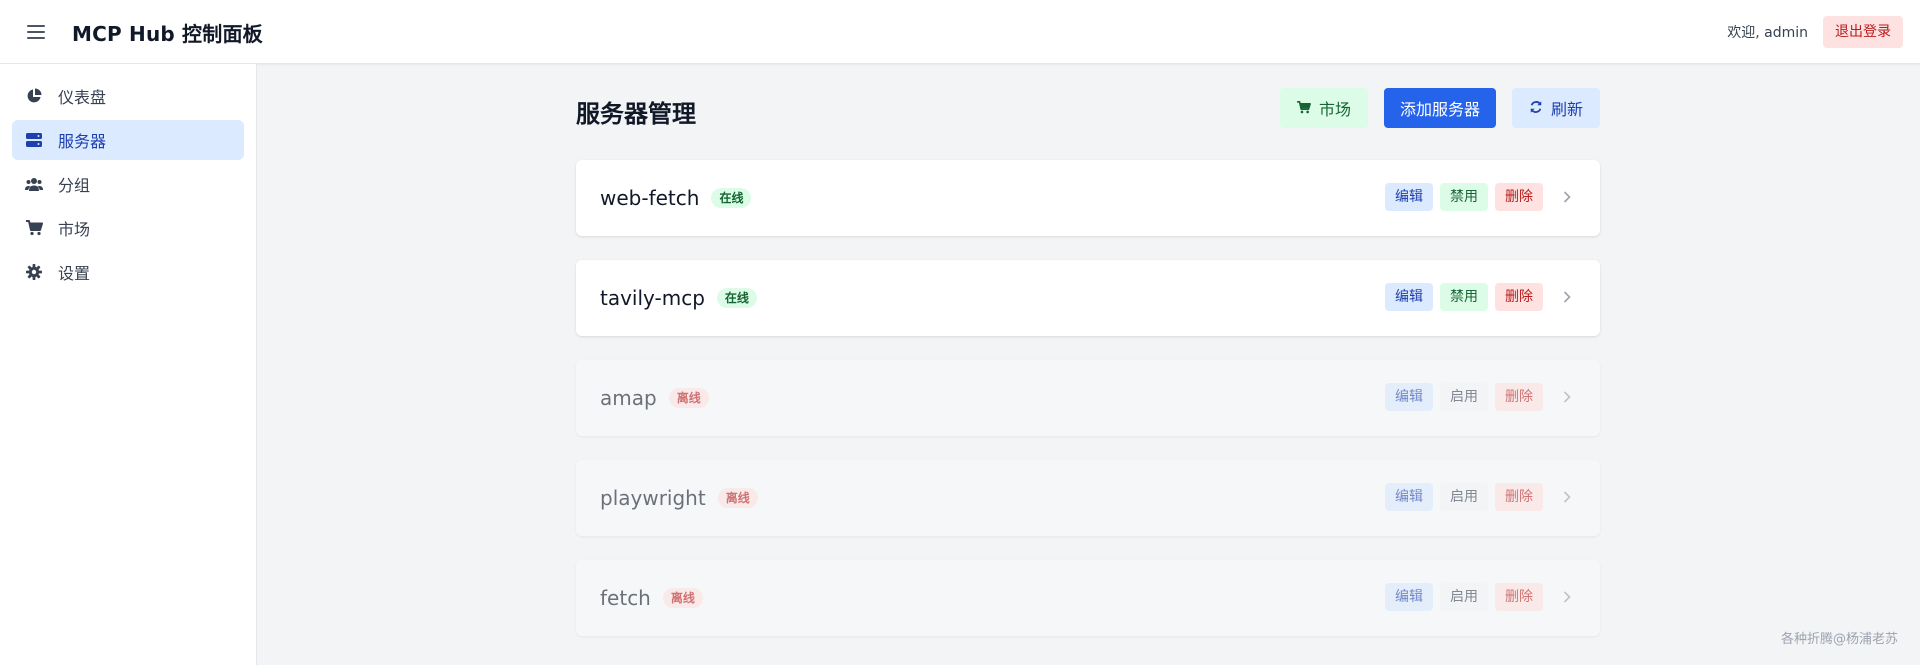 Image resolution: width=1920 pixels, height=665 pixels. I want to click on welcome-text: 欢迎, admin, so click(1767, 33).